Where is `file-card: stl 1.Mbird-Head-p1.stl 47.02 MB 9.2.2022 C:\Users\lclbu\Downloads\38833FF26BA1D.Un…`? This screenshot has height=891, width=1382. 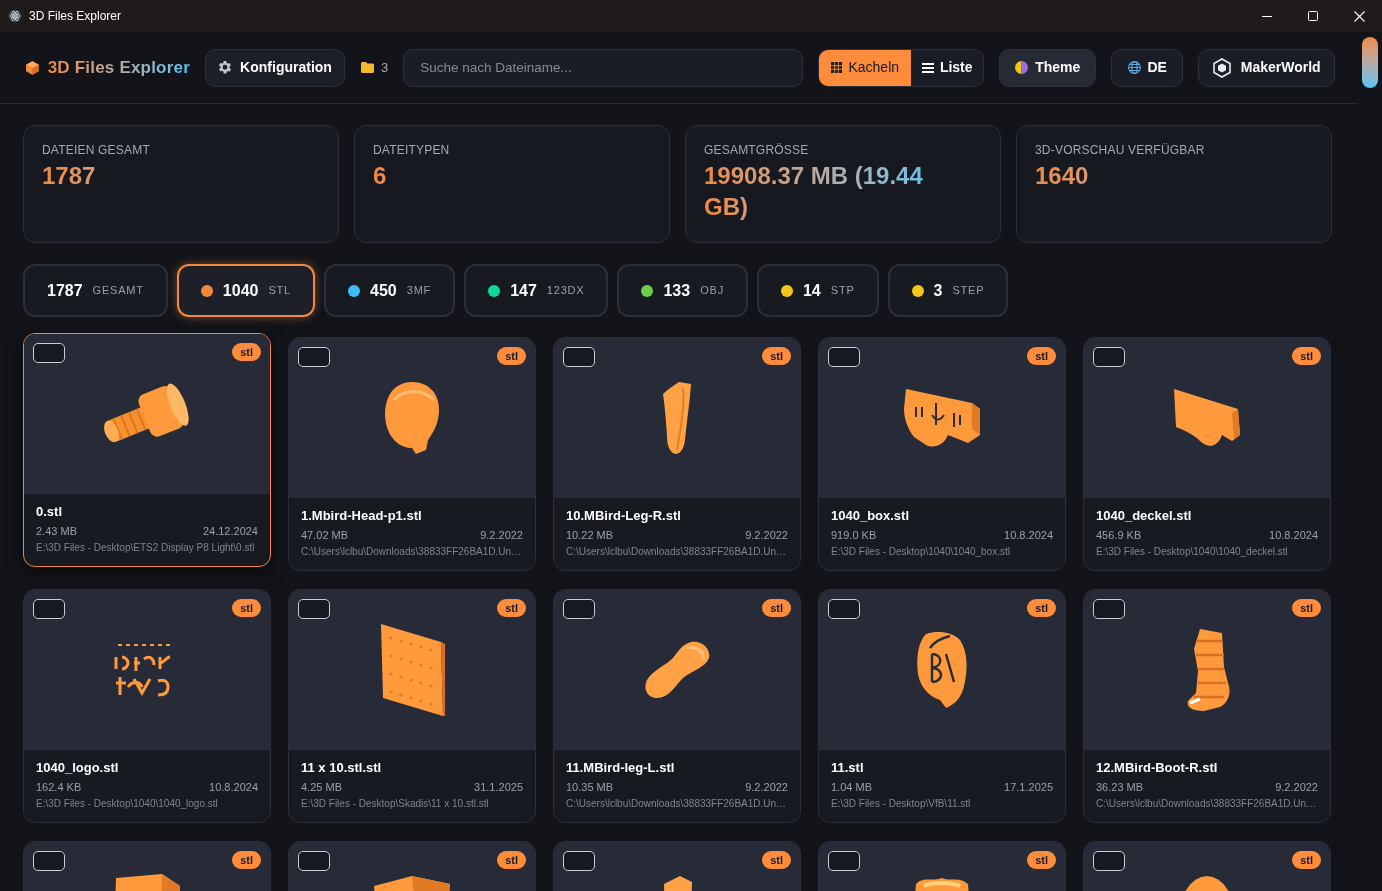
file-card: stl 1.Mbird-Head-p1.stl 47.02 MB 9.2.2022 C:\Users\lclbu\Downloads\38833FF26BA1D.Un… is located at coordinates (412, 454).